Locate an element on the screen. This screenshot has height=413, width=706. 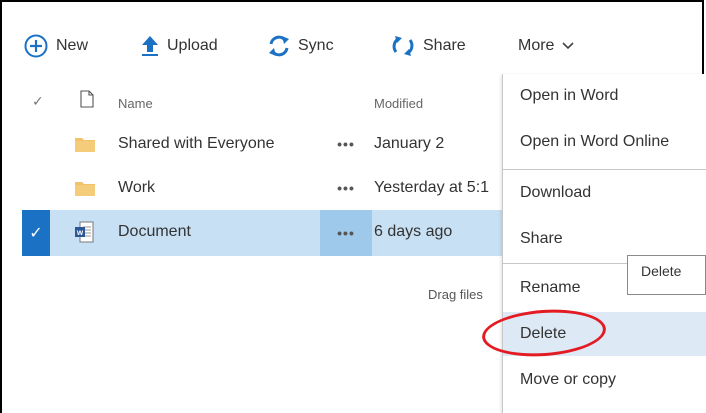
checkmark-icon: ✓ is located at coordinates (36, 233).